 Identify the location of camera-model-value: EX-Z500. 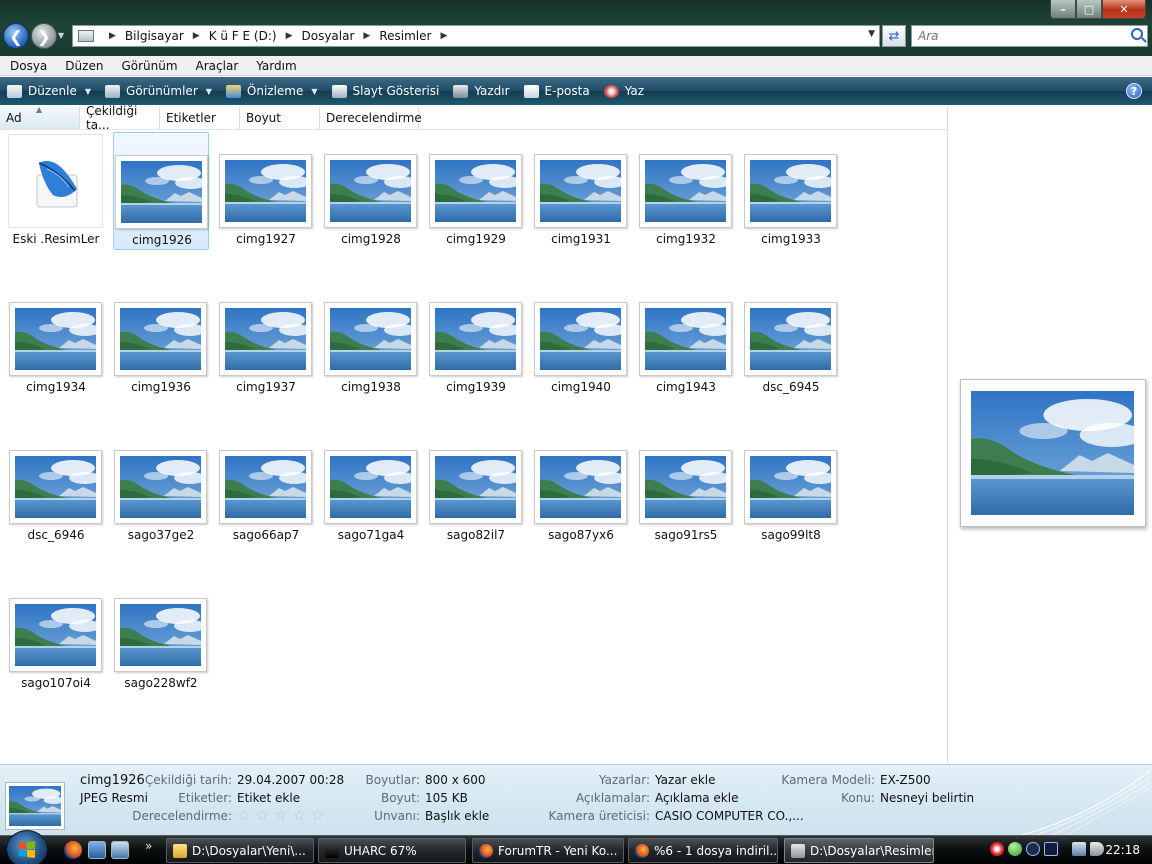
(905, 780).